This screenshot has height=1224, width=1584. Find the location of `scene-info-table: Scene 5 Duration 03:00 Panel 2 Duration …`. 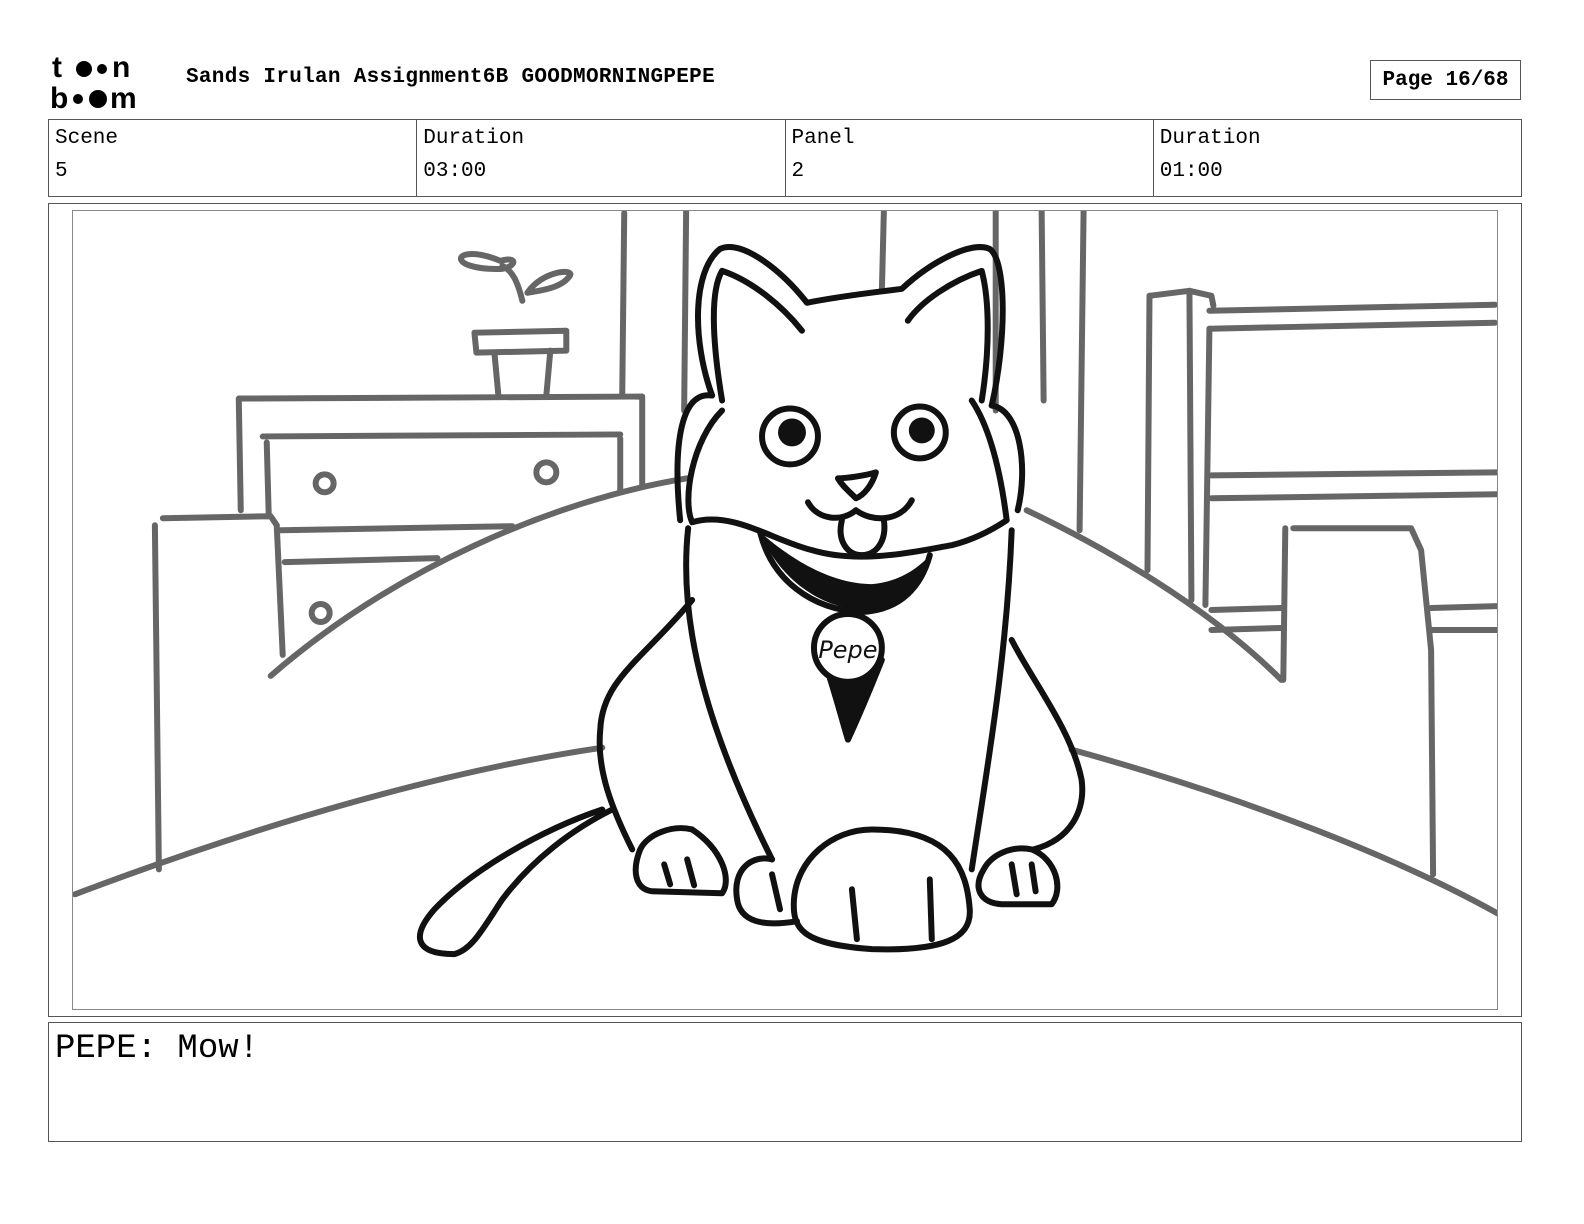

scene-info-table: Scene 5 Duration 03:00 Panel 2 Duration … is located at coordinates (785, 158).